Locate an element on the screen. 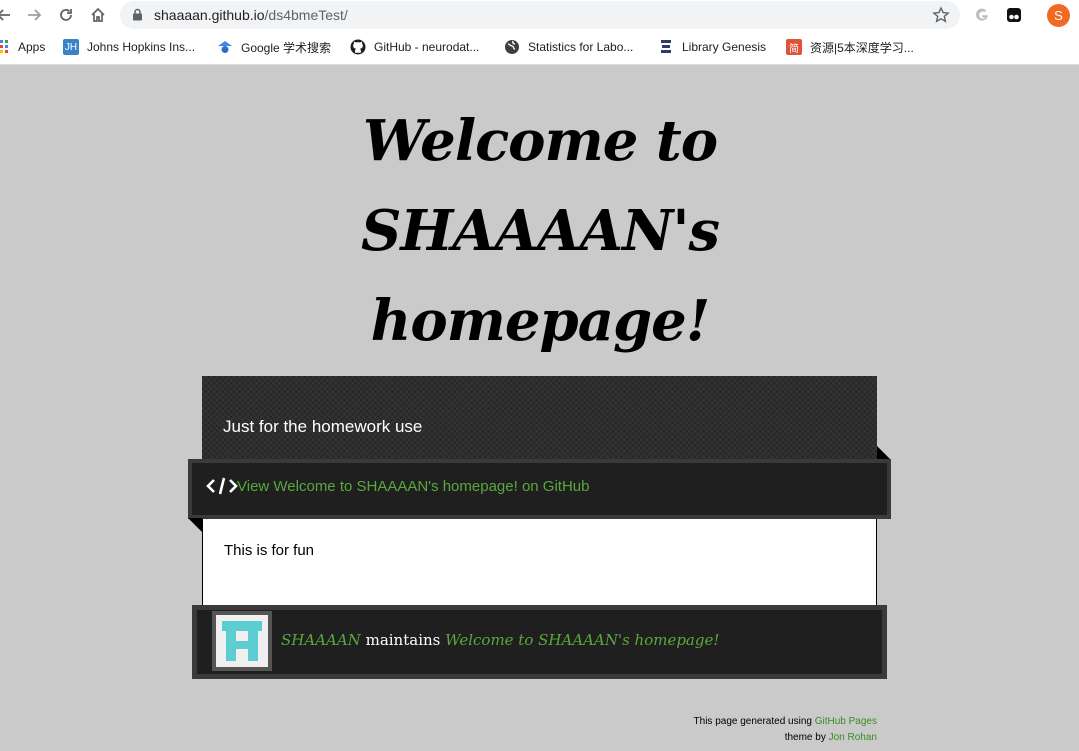 Image resolution: width=1079 pixels, height=751 pixels. credits-prefix-1: This page generated using is located at coordinates (752, 721).